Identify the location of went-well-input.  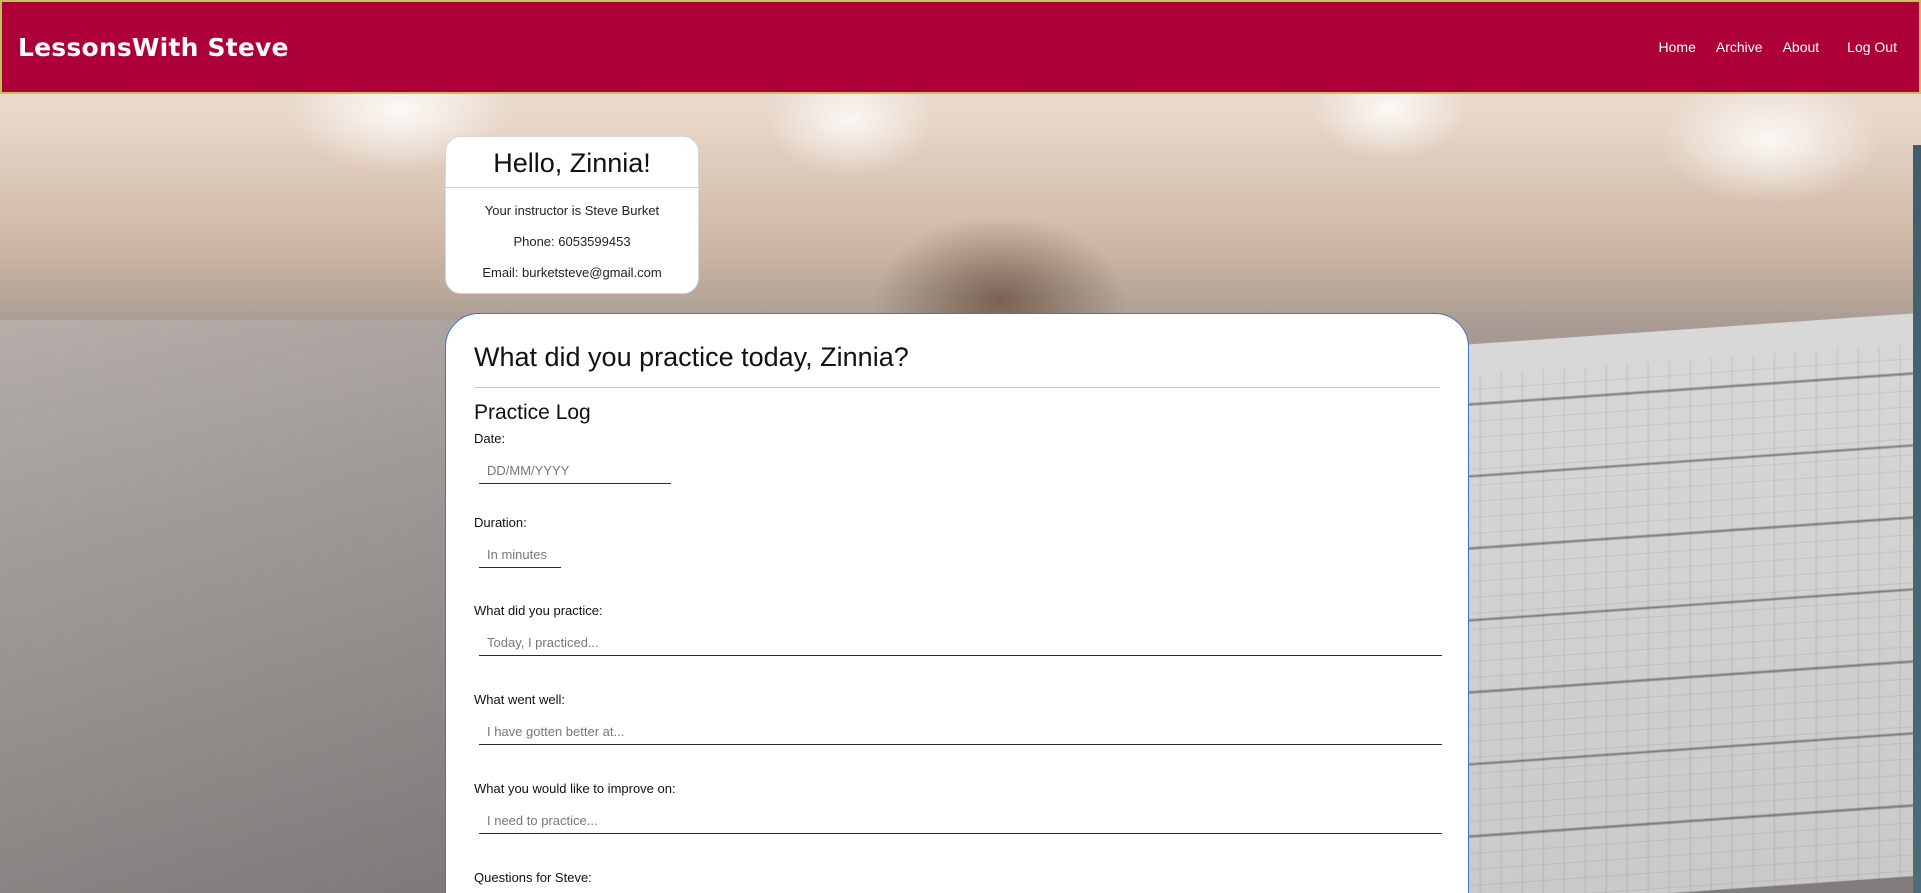
(960, 733).